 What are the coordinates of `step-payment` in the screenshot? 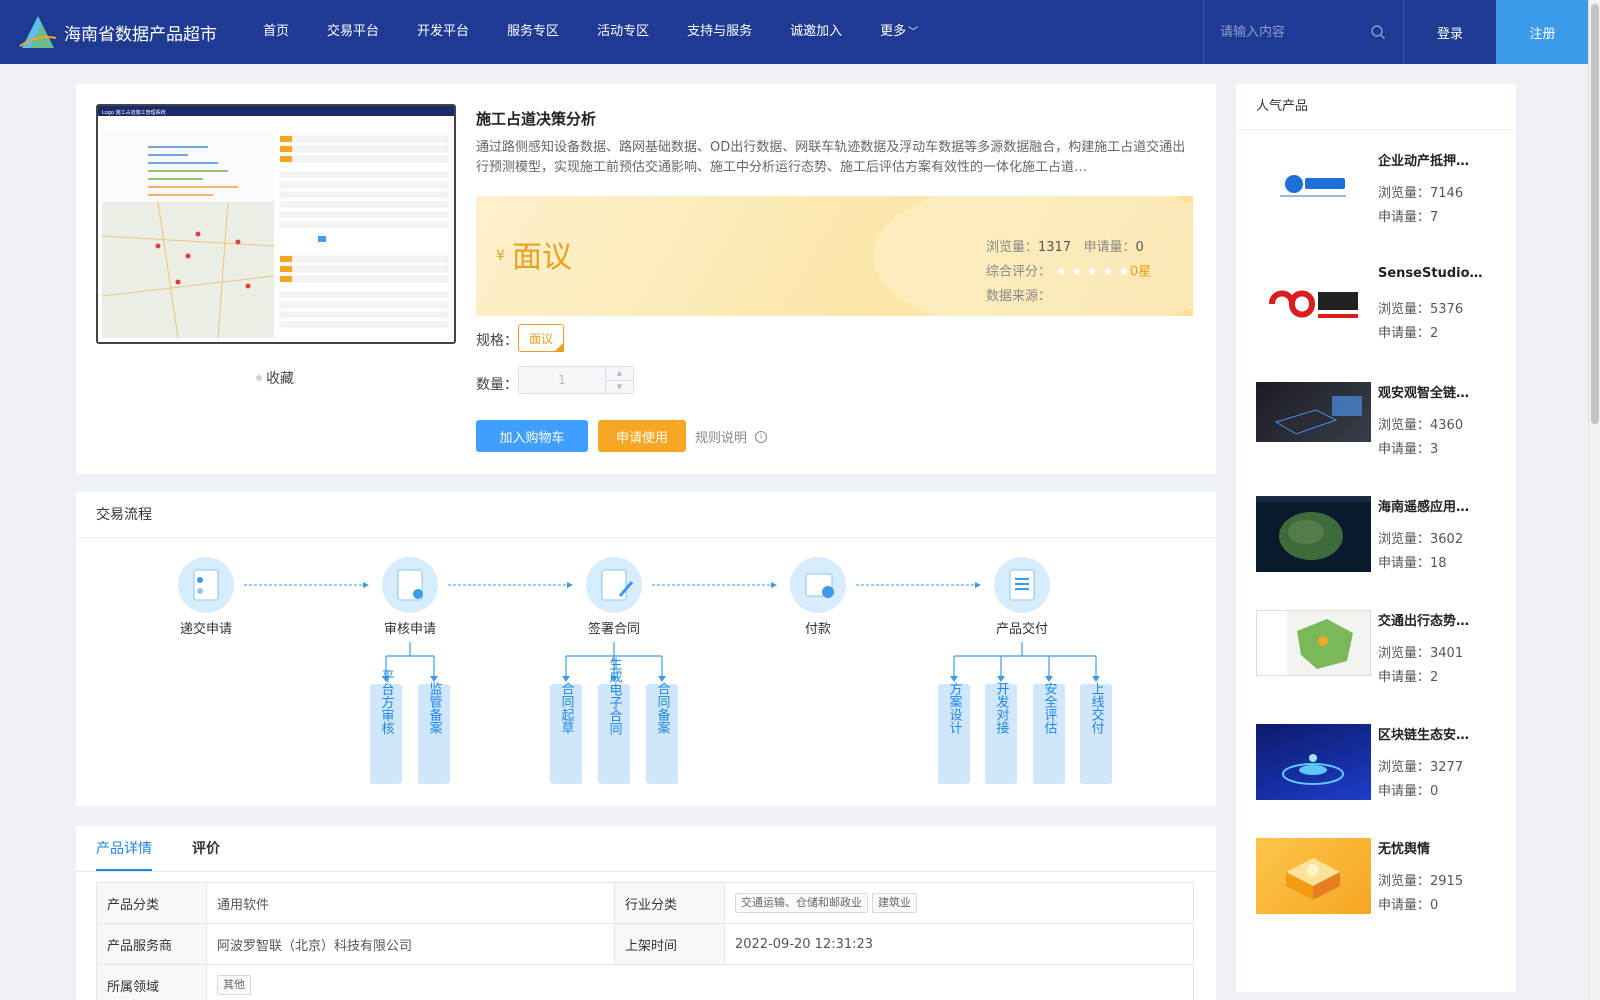 It's located at (818, 585).